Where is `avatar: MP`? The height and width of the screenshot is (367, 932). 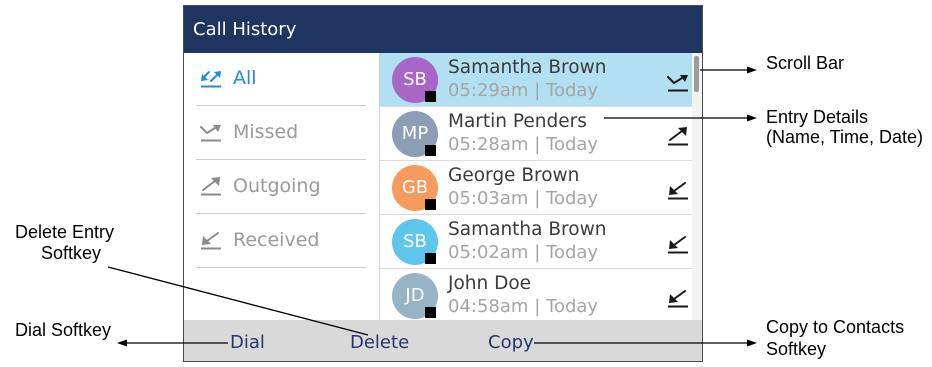
avatar: MP is located at coordinates (415, 134).